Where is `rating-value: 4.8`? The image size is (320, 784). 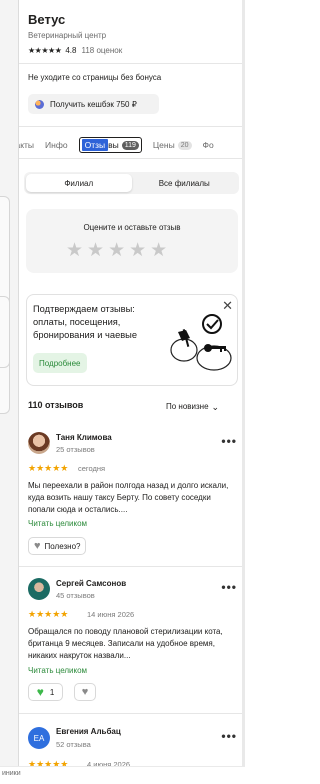 rating-value: 4.8 is located at coordinates (71, 50).